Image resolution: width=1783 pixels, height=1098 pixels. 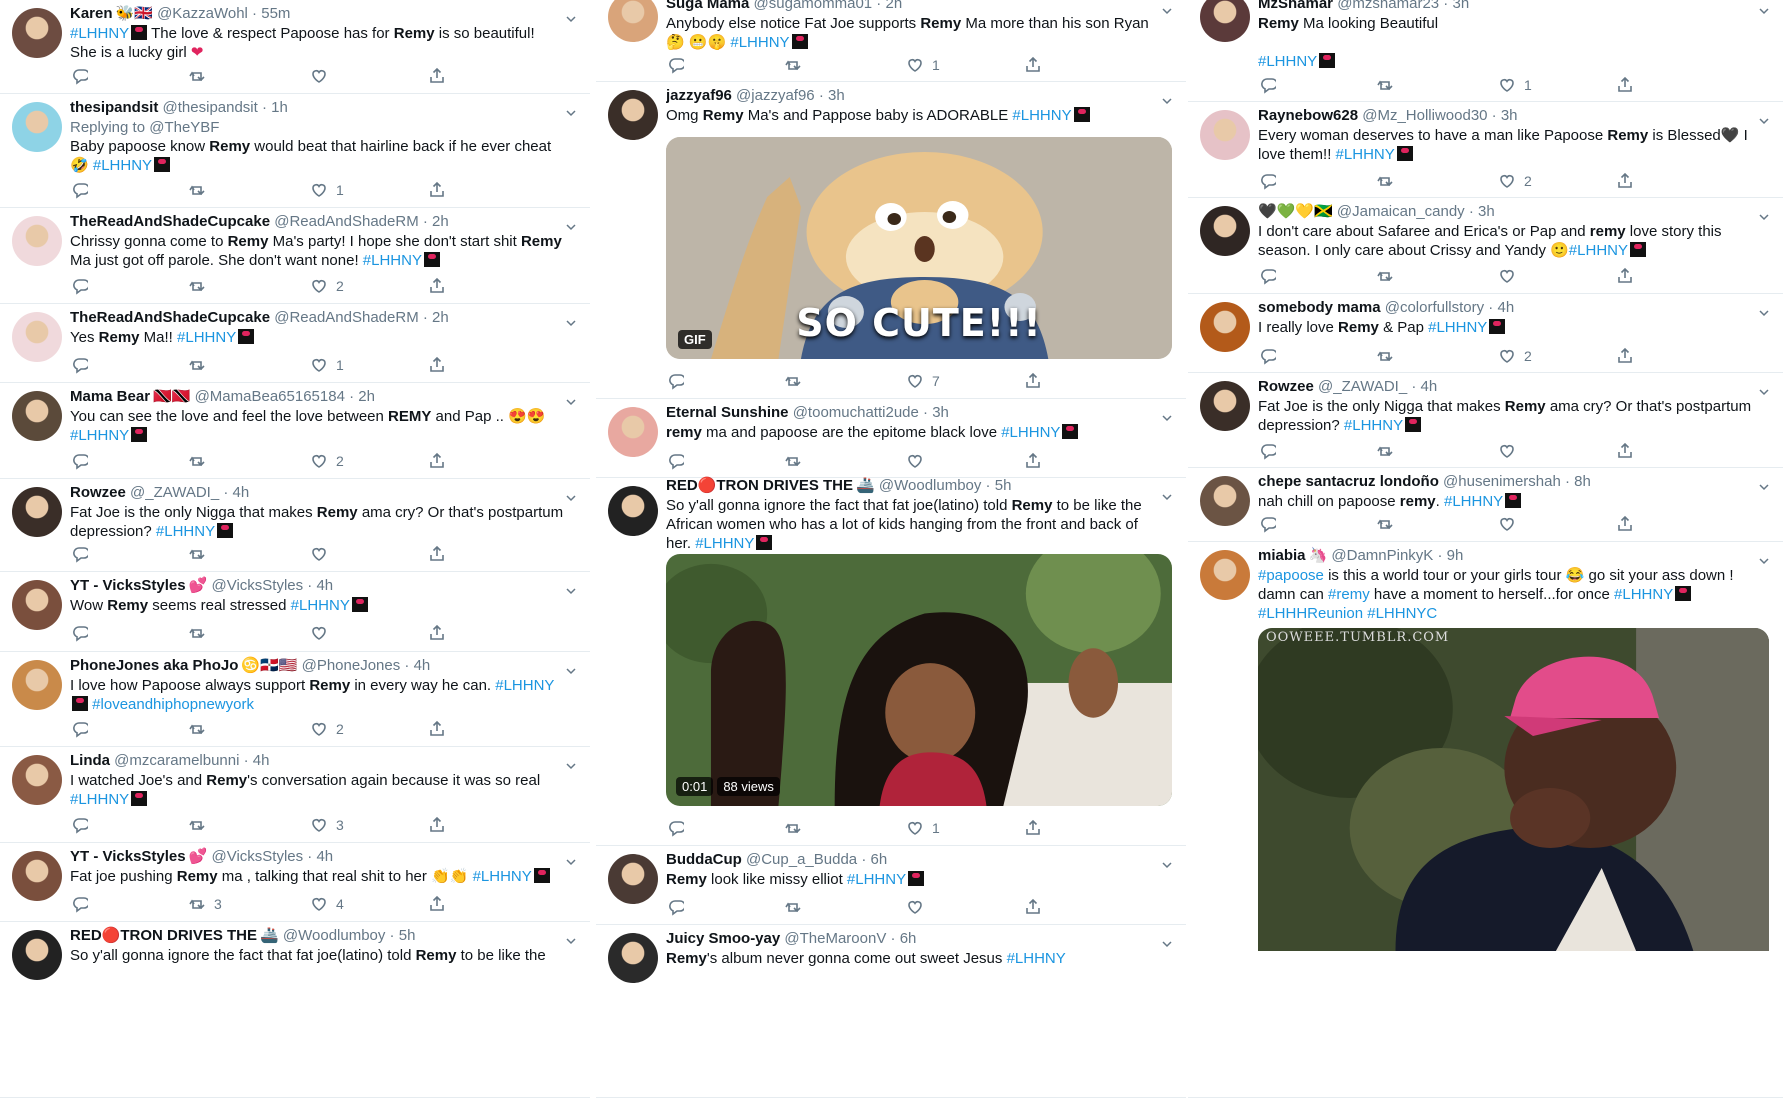 I want to click on user-handle: @DamnPinkyK, so click(x=1382, y=555).